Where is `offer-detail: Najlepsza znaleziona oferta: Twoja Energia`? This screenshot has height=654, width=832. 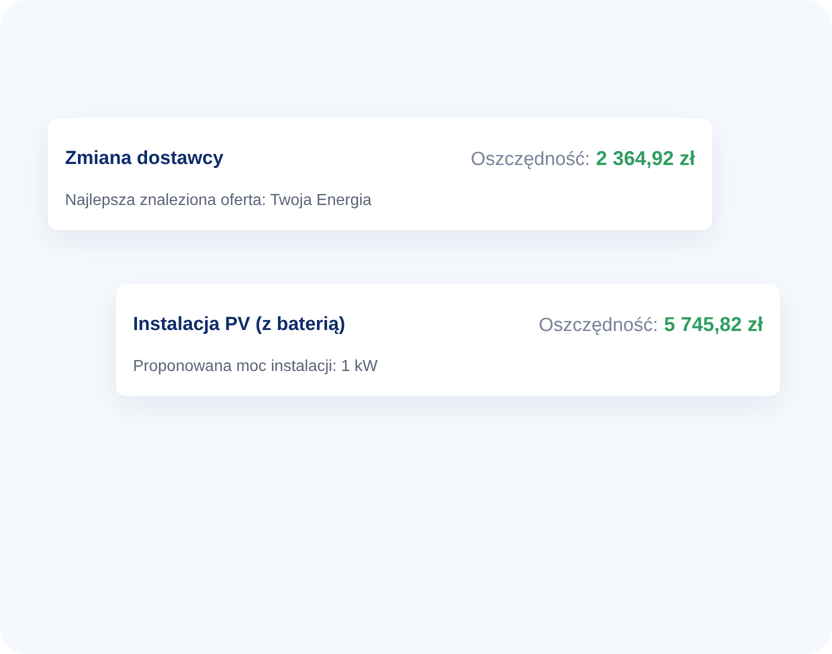
offer-detail: Najlepsza znaleziona oferta: Twoja Energia is located at coordinates (219, 200).